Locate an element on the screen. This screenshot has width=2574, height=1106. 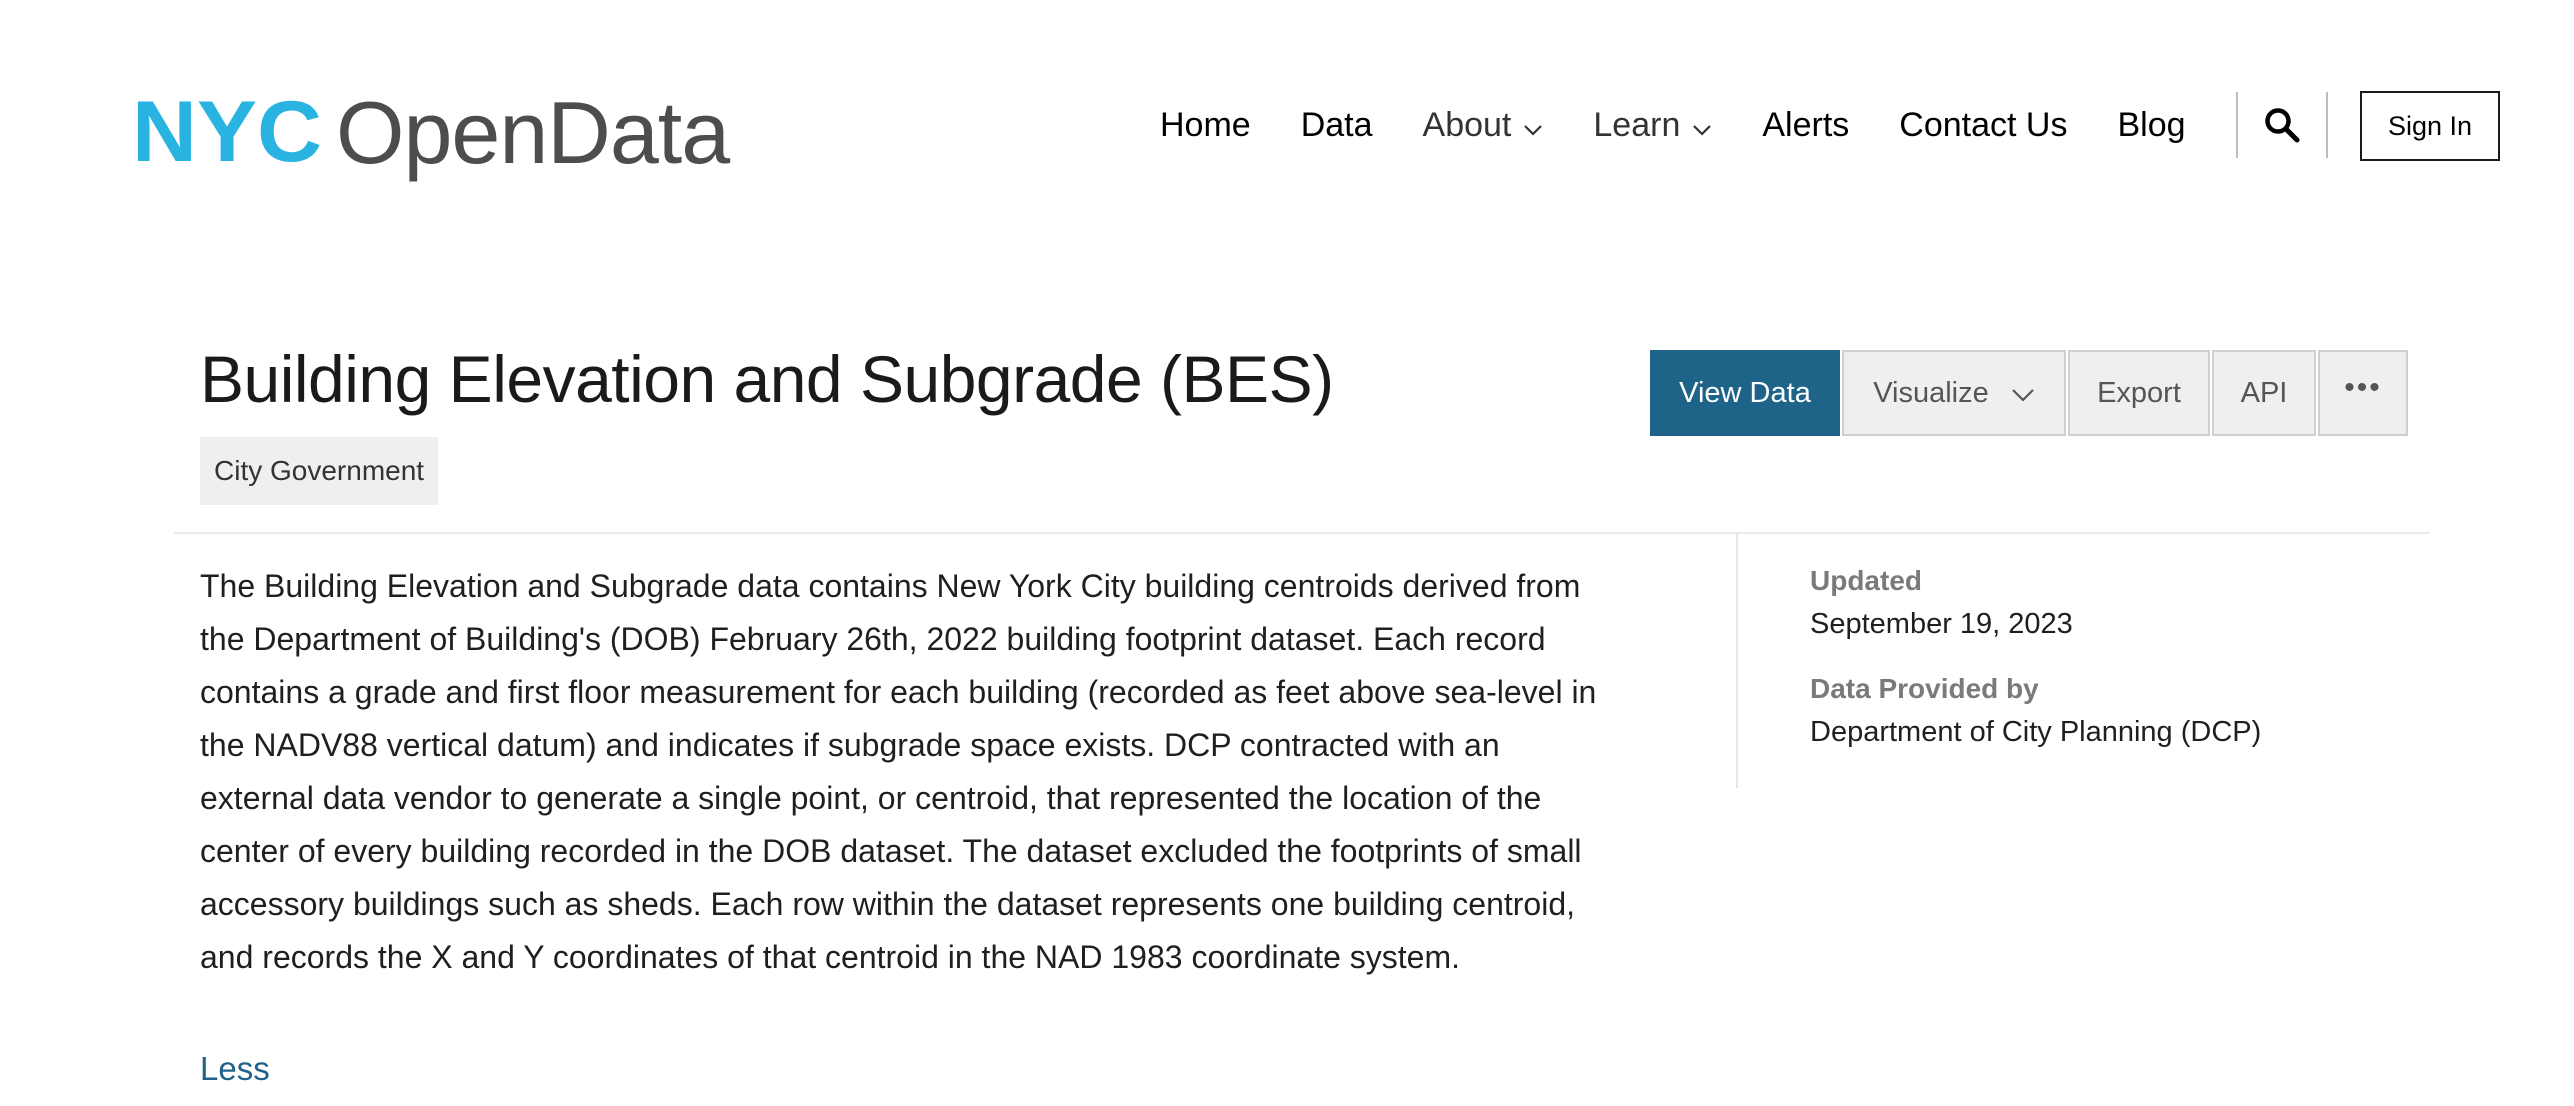
logo-wordmark: OpenData is located at coordinates (533, 132).